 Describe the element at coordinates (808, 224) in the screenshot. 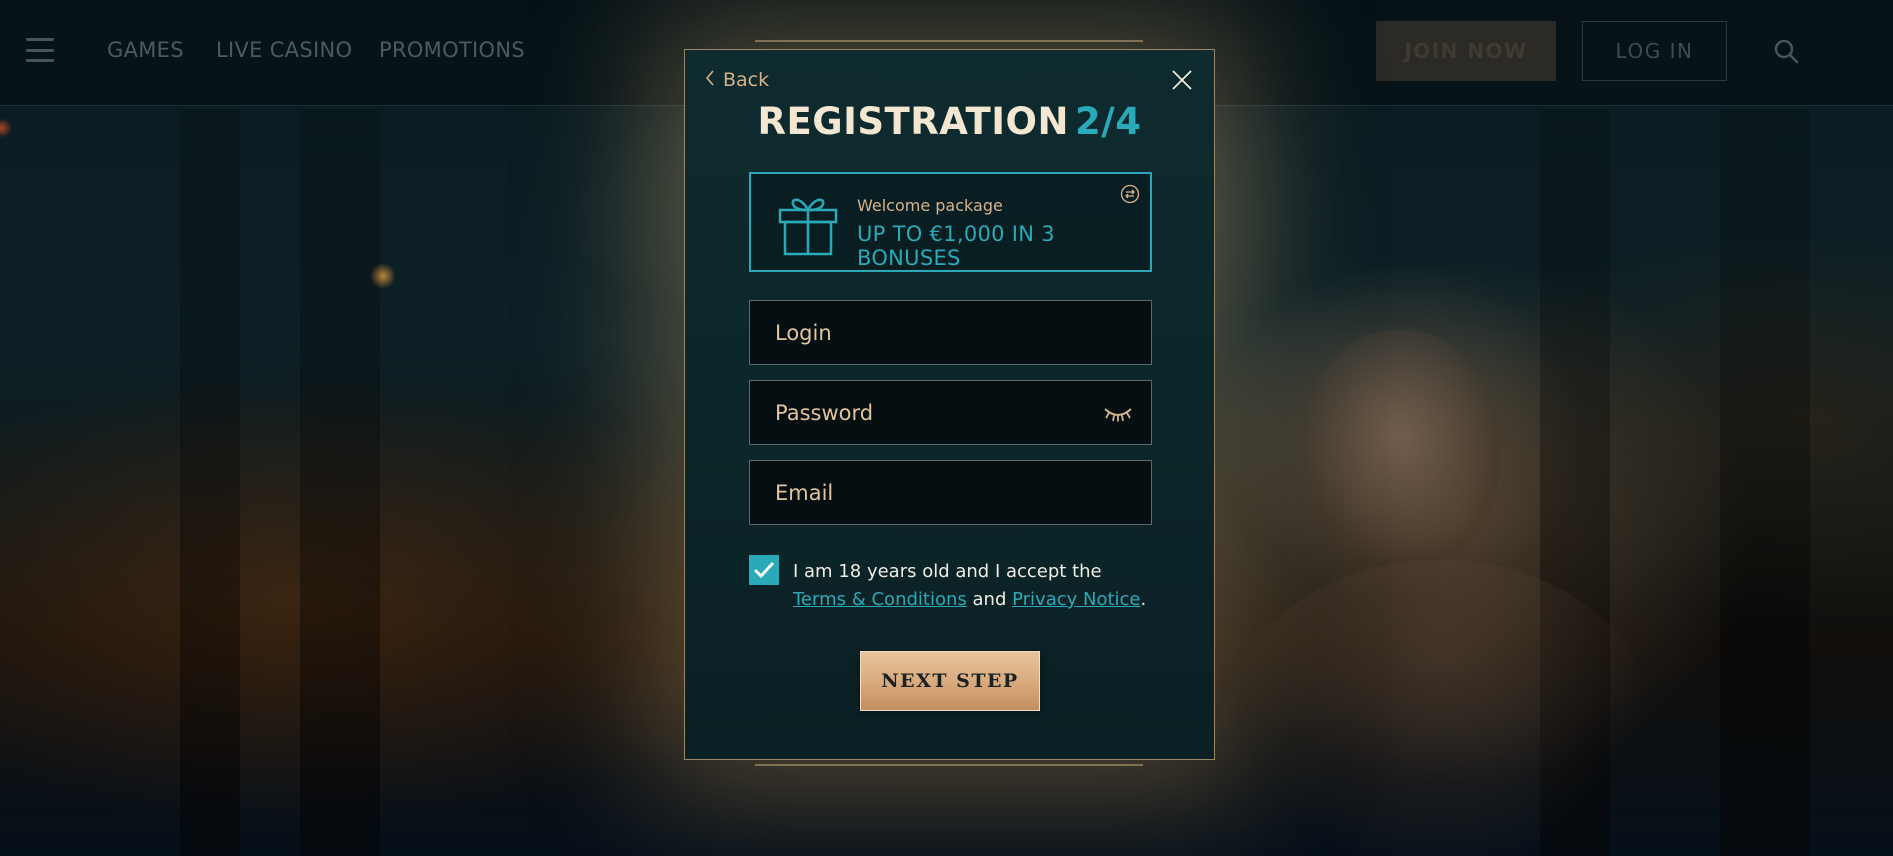

I see `gift-icon` at that location.